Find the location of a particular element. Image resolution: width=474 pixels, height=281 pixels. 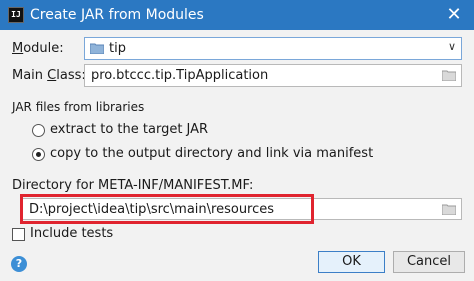

close-icon: ✕ is located at coordinates (454, 14).